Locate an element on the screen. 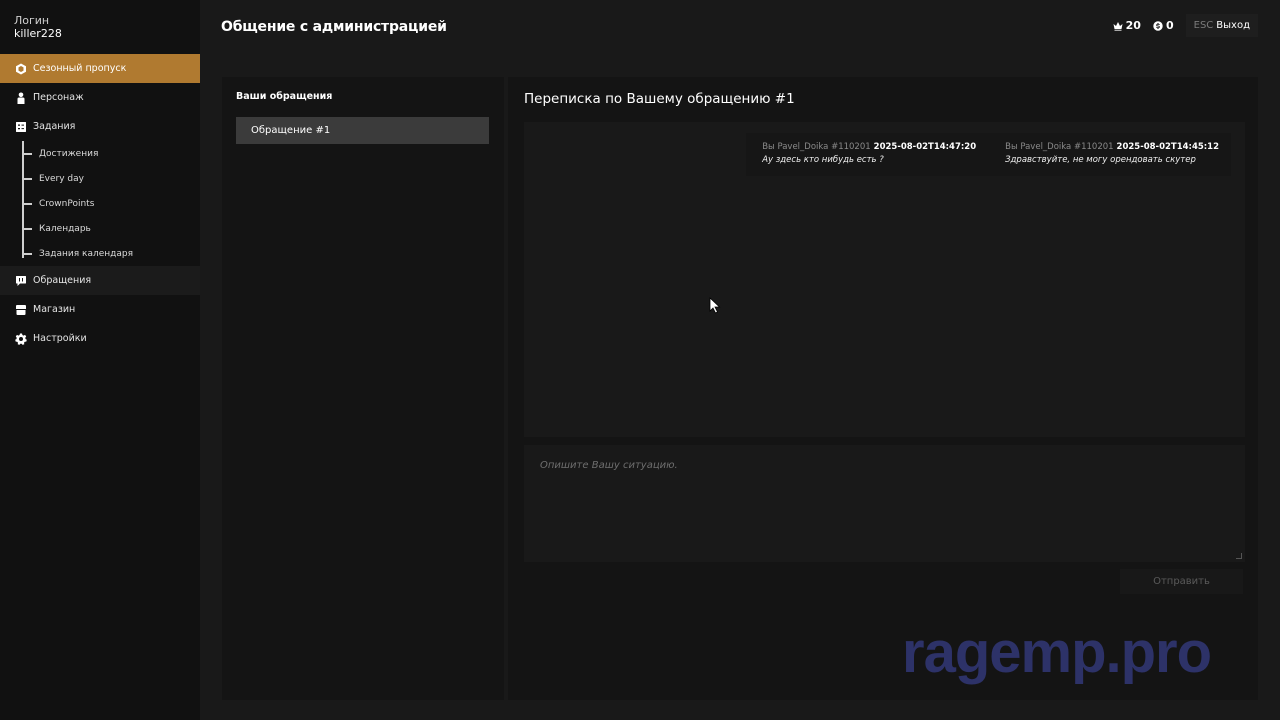  mouse-cursor-icon is located at coordinates (715, 305).